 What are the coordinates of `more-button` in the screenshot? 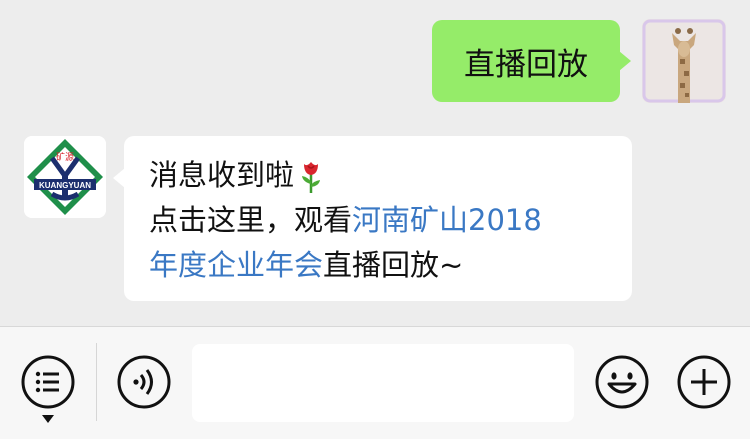 It's located at (704, 382).